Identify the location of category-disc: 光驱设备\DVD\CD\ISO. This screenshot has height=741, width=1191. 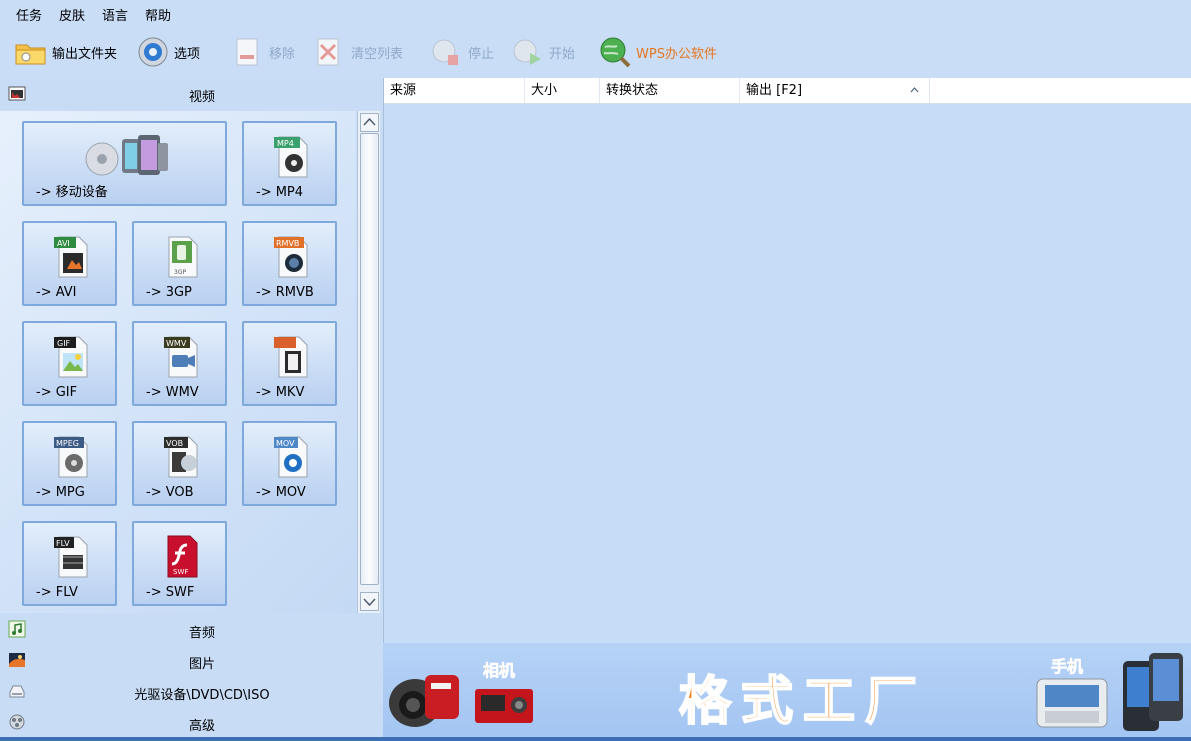
(190, 691).